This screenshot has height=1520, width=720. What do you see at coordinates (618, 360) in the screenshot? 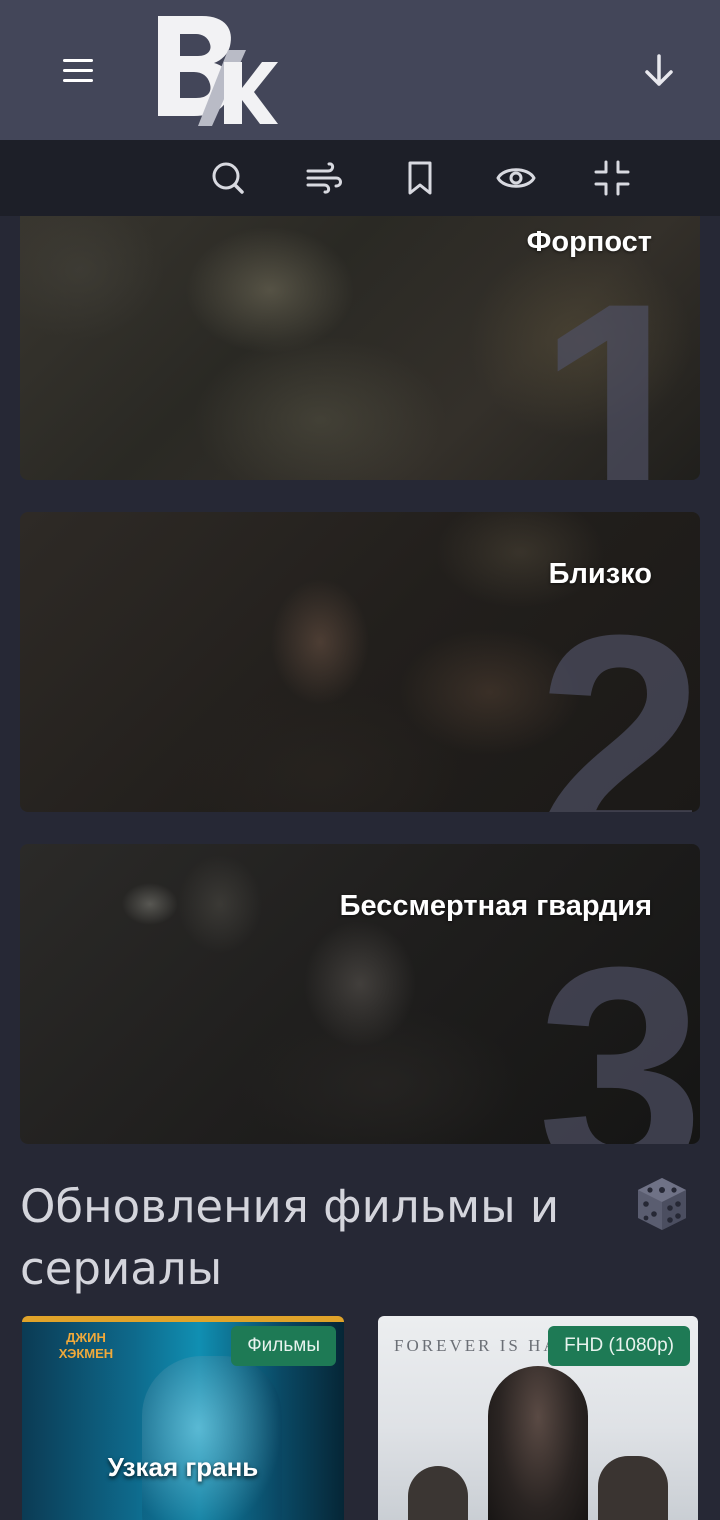
I see `slide-rank-number: 1` at bounding box center [618, 360].